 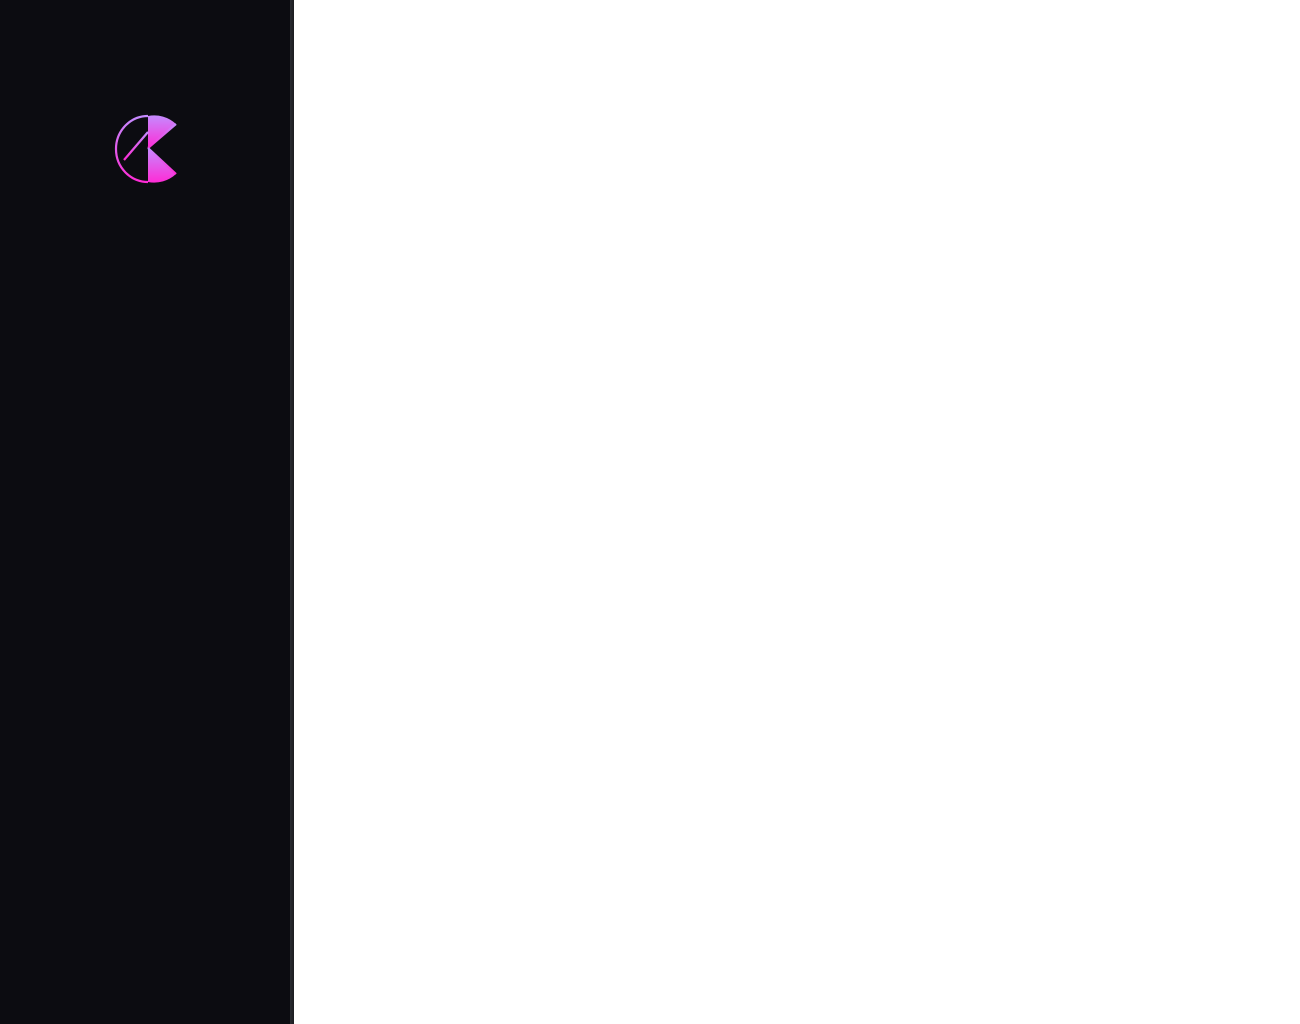 I want to click on brand-logo-icon, so click(x=145, y=149).